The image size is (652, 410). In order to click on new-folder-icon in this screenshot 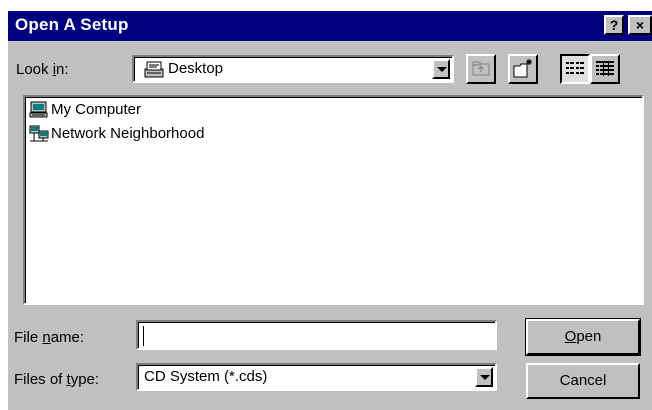, I will do `click(522, 68)`.